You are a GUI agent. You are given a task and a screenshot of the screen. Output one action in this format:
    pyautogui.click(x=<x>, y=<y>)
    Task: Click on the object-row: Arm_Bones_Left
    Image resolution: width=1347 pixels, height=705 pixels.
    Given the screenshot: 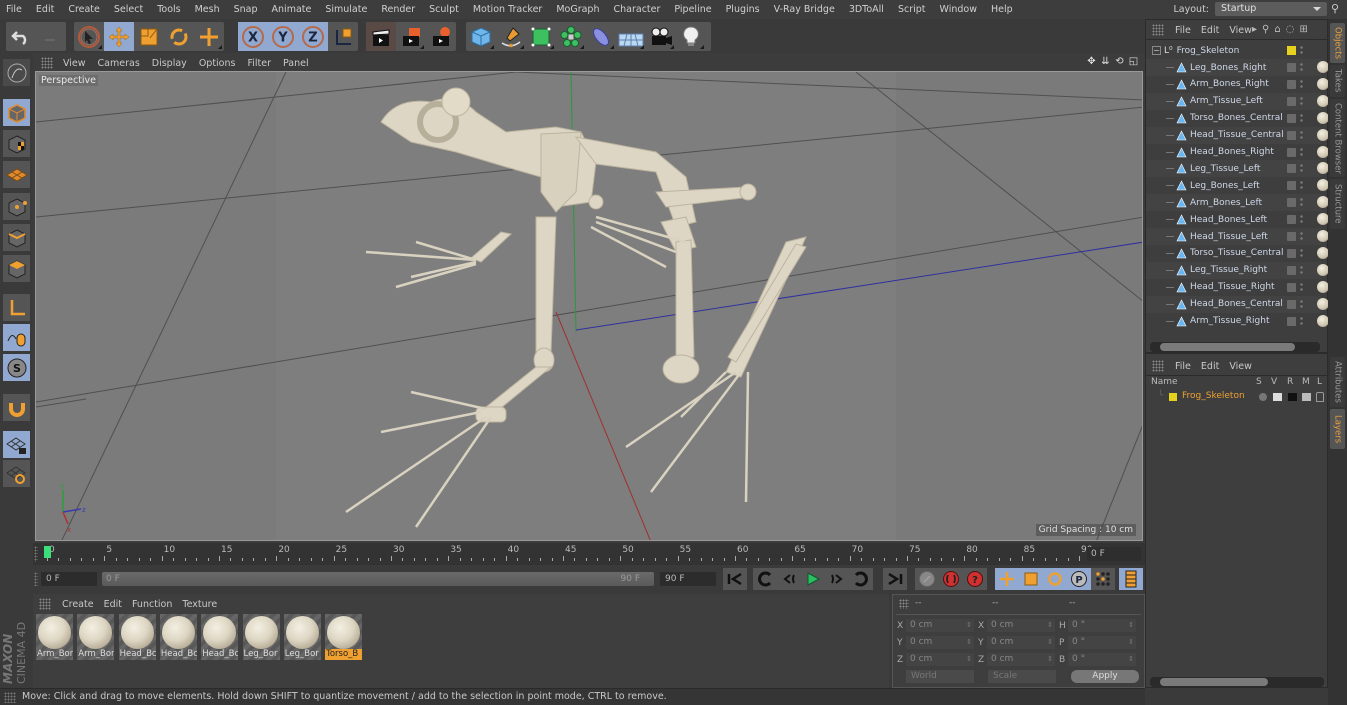 What is the action you would take?
    pyautogui.click(x=1237, y=203)
    